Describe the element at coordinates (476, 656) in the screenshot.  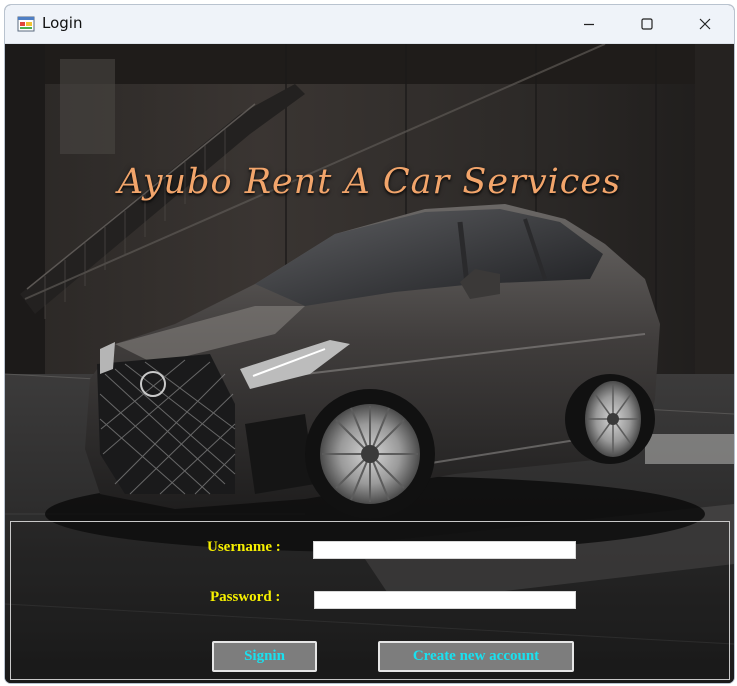
I see `create-account-button: Create new account` at that location.